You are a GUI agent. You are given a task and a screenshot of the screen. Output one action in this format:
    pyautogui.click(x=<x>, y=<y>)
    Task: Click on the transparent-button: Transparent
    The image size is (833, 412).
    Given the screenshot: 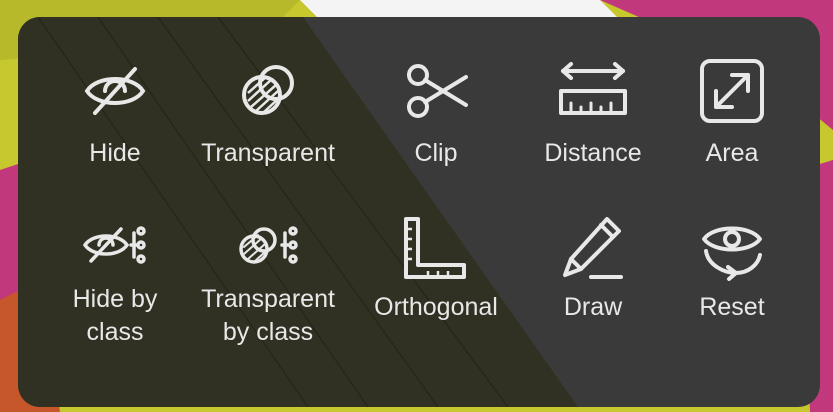 What is the action you would take?
    pyautogui.click(x=268, y=112)
    